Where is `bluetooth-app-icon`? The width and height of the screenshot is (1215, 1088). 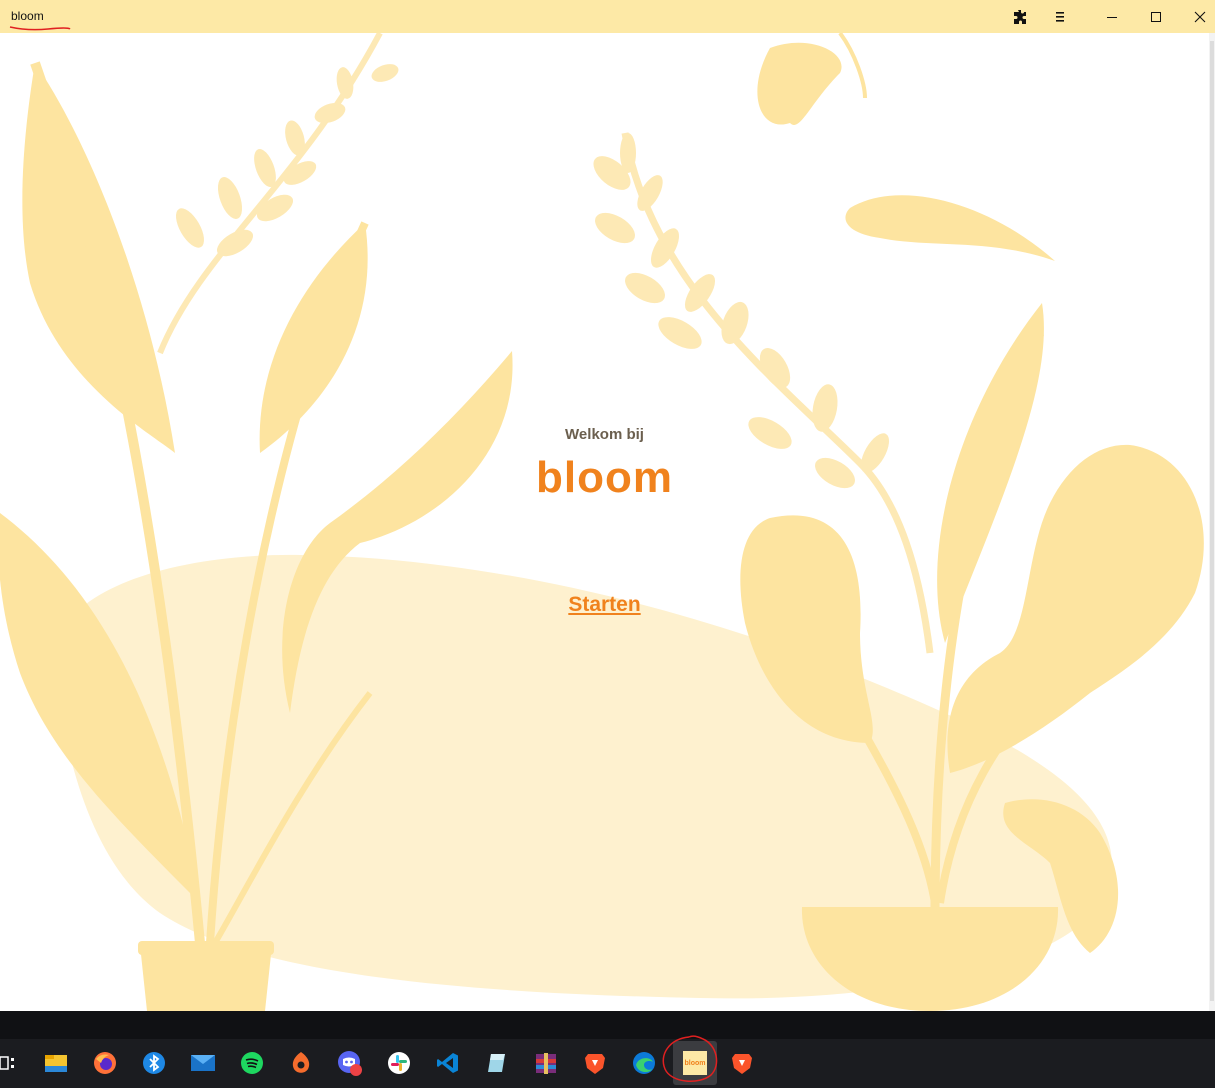
bluetooth-app-icon is located at coordinates (154, 1063).